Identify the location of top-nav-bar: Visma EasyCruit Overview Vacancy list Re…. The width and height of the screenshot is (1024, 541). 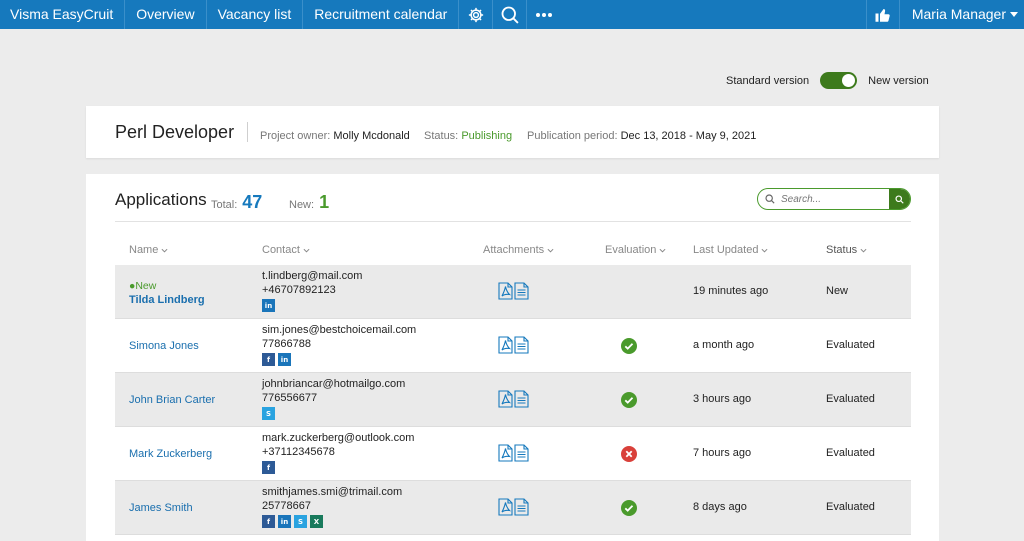
(512, 14).